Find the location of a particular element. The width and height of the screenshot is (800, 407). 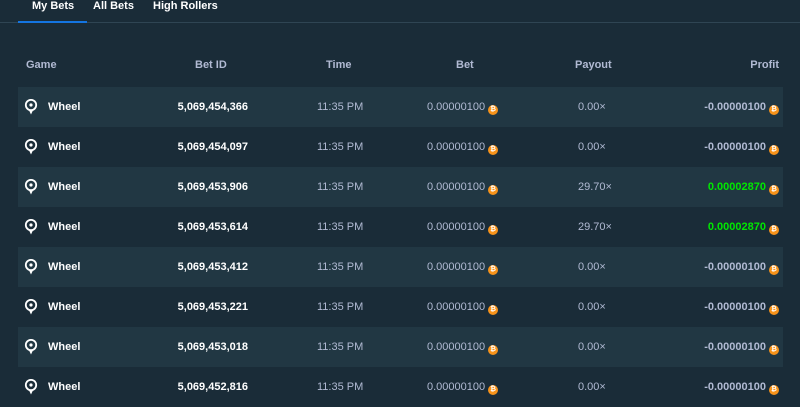

bet-id: 5,069,452,816 is located at coordinates (213, 387).